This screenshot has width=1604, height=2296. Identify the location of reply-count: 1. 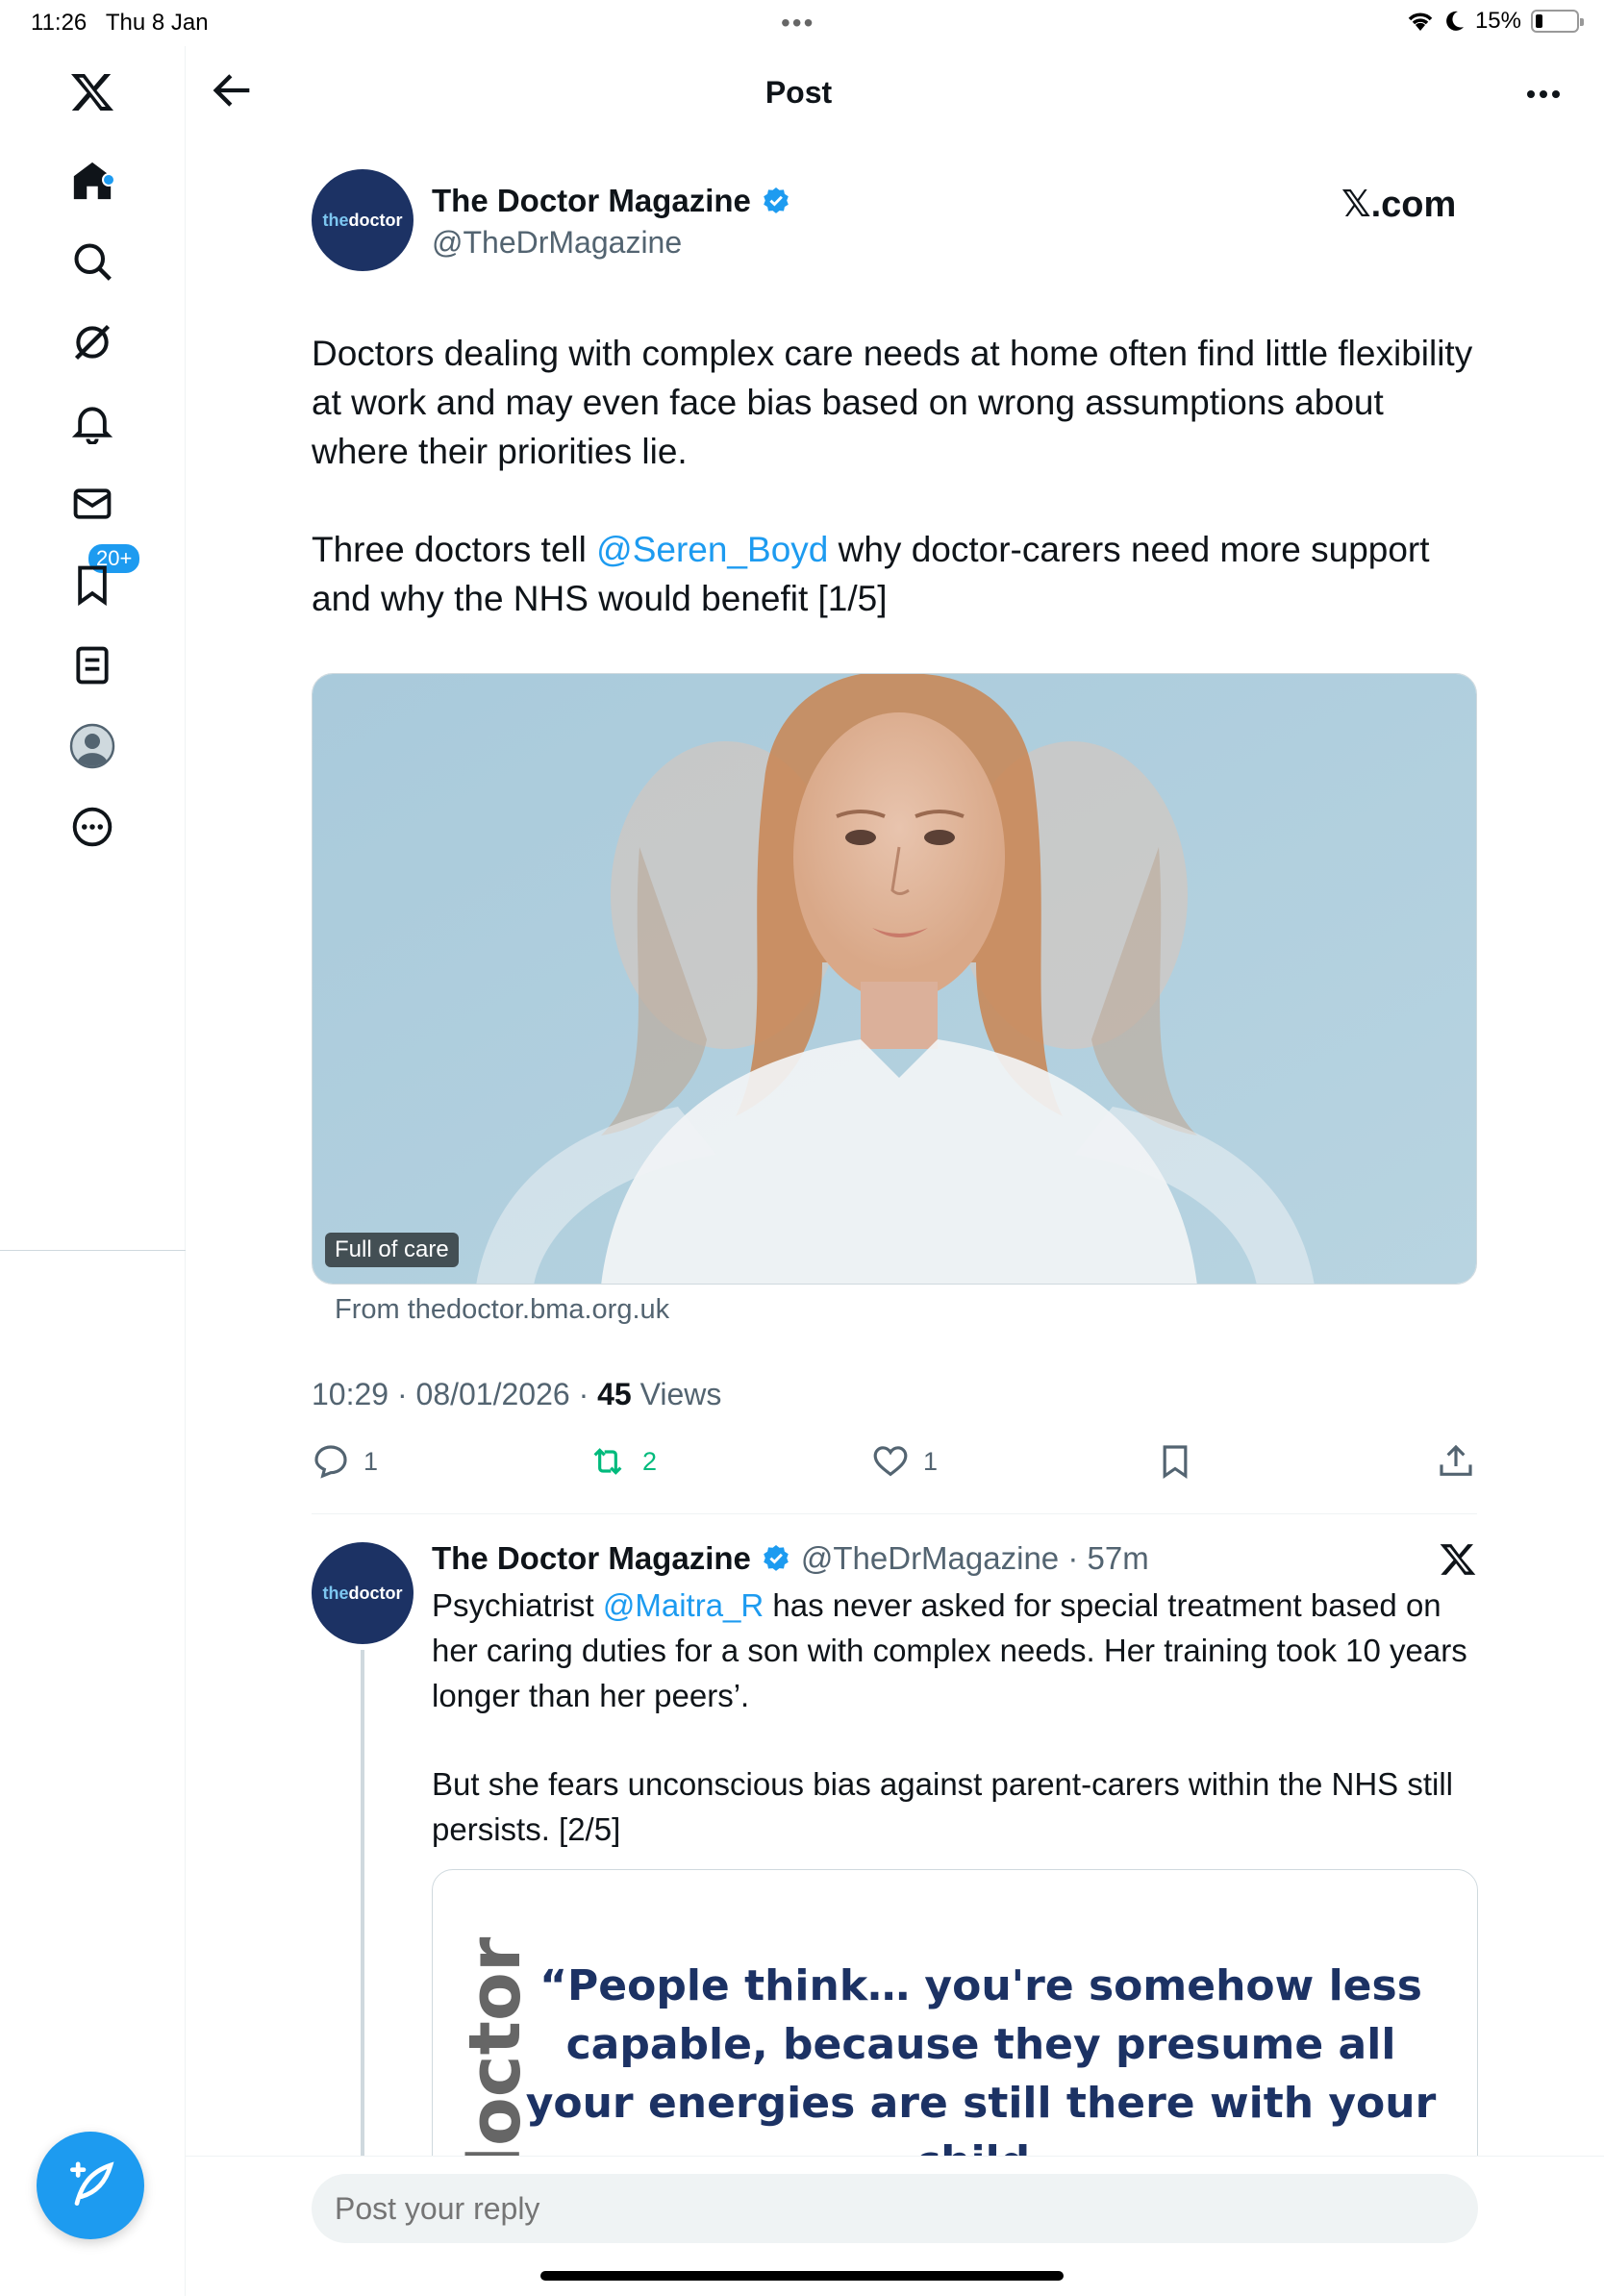
(371, 1461).